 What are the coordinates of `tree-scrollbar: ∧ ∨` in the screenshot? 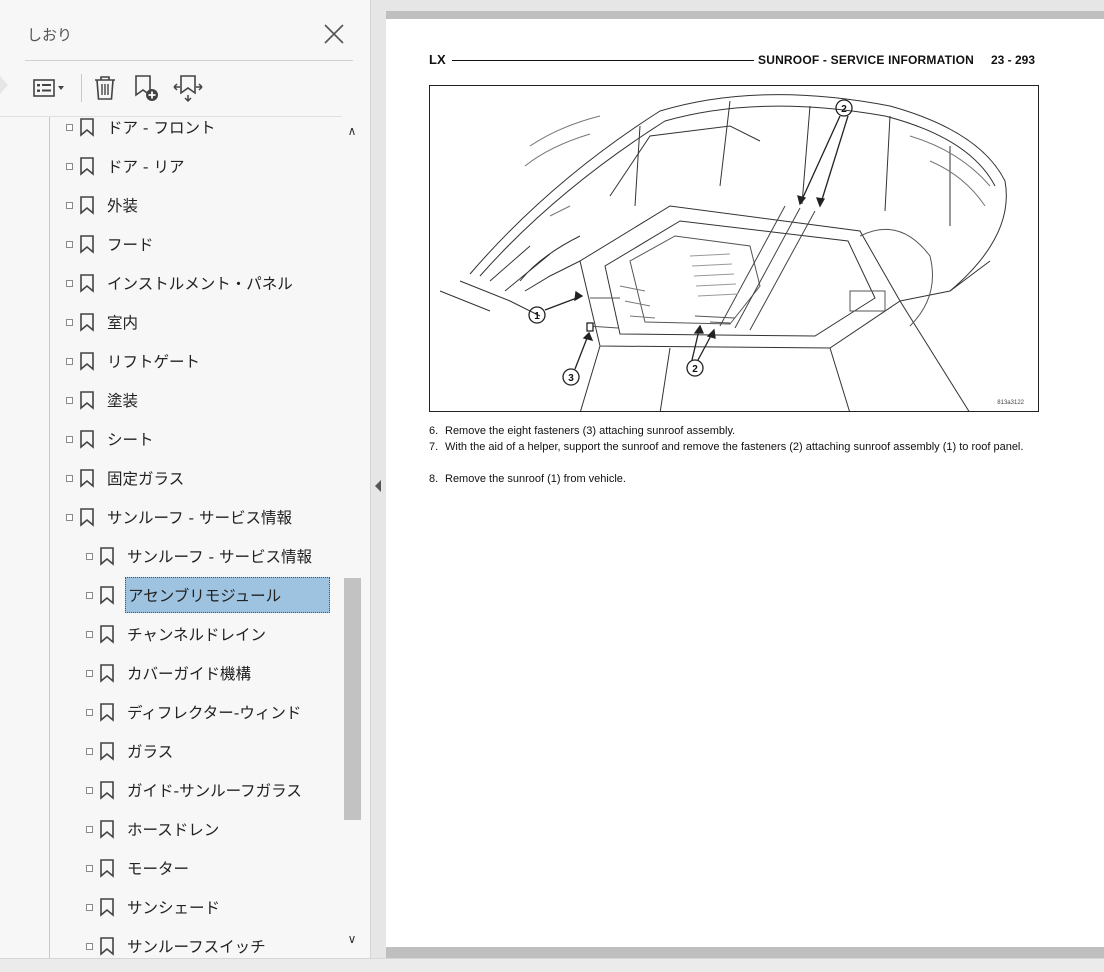 It's located at (352, 537).